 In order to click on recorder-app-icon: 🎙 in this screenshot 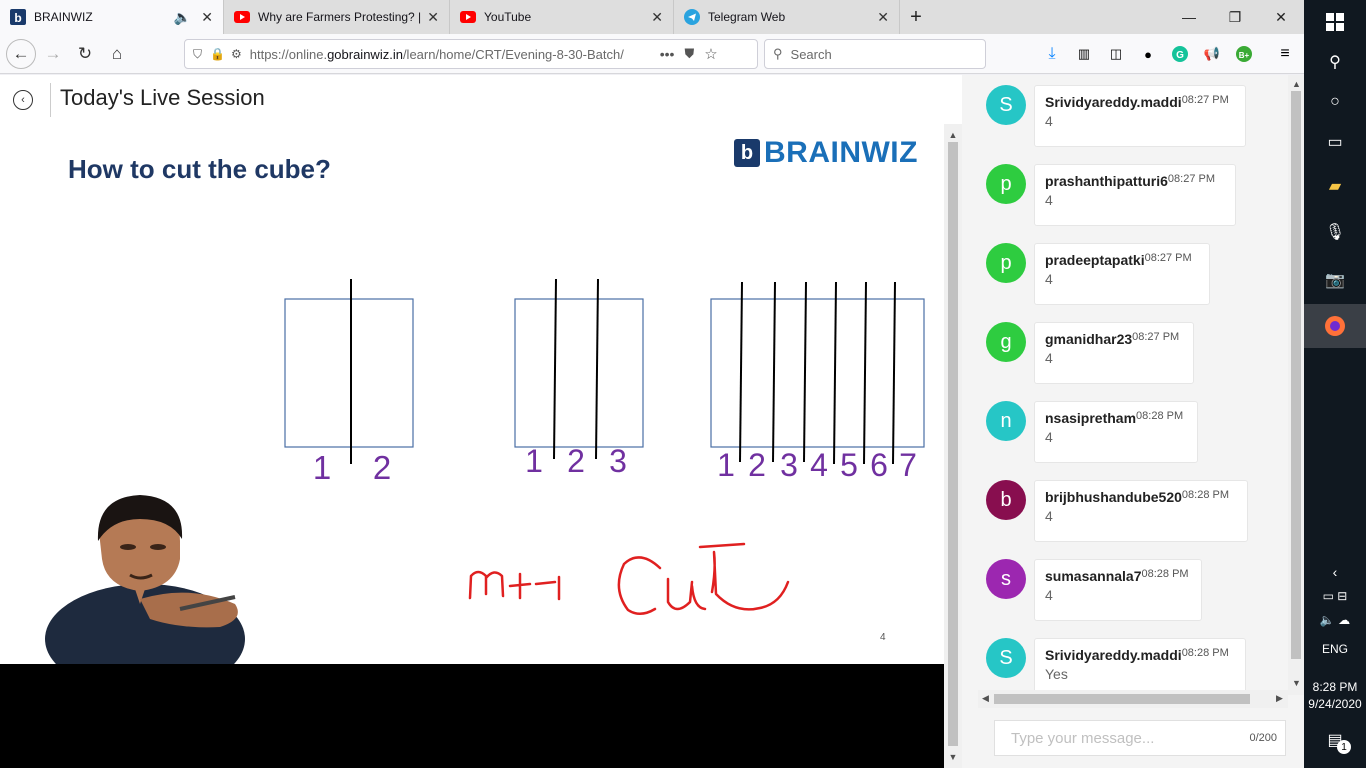, I will do `click(1335, 232)`.